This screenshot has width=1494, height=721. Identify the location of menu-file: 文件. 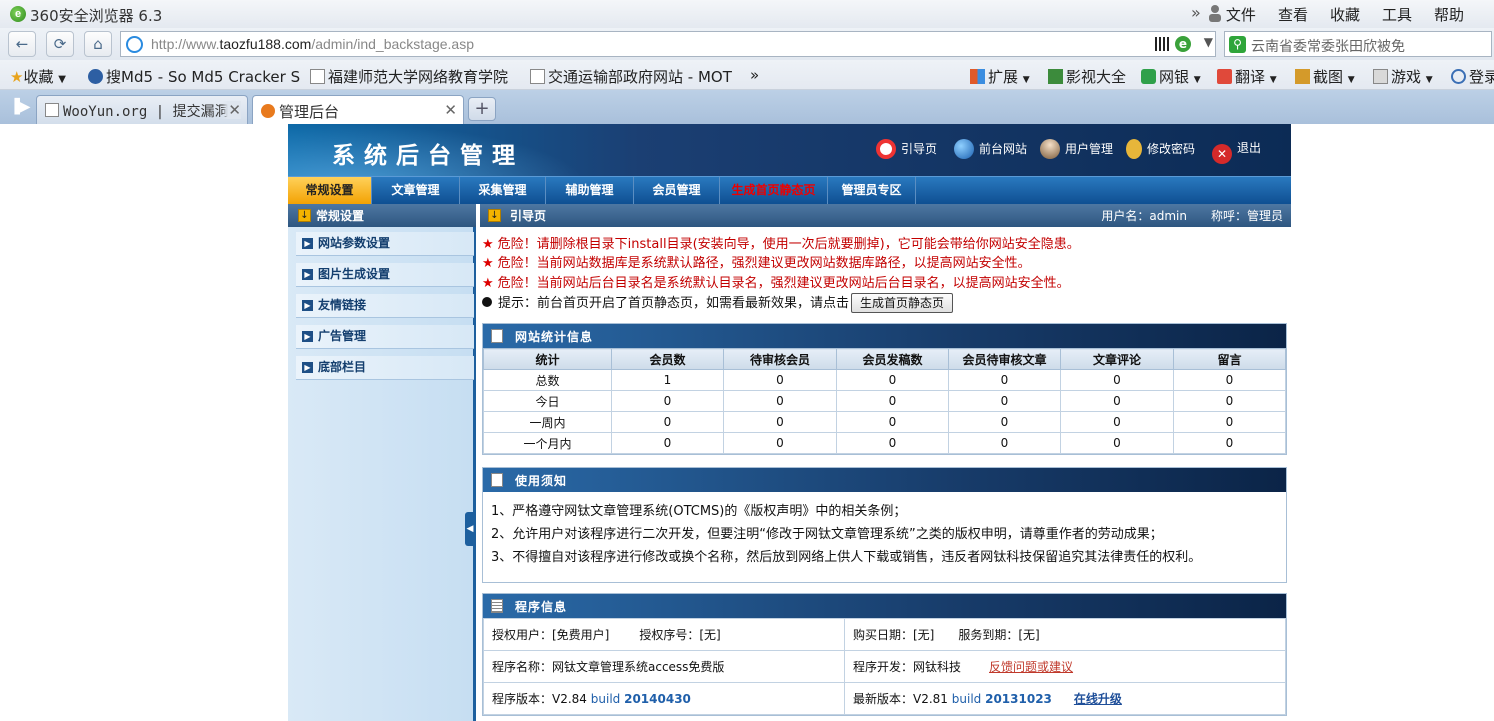
(1241, 14).